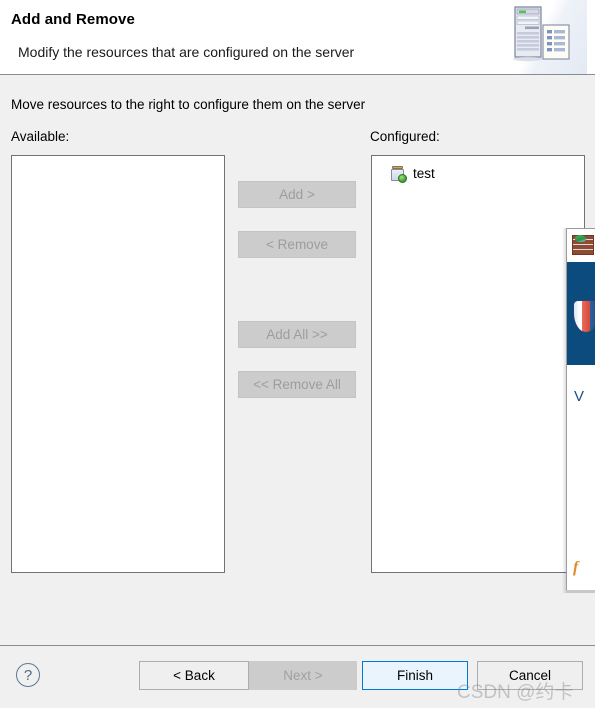 Image resolution: width=595 pixels, height=708 pixels. I want to click on firewall-brick-icon, so click(583, 245).